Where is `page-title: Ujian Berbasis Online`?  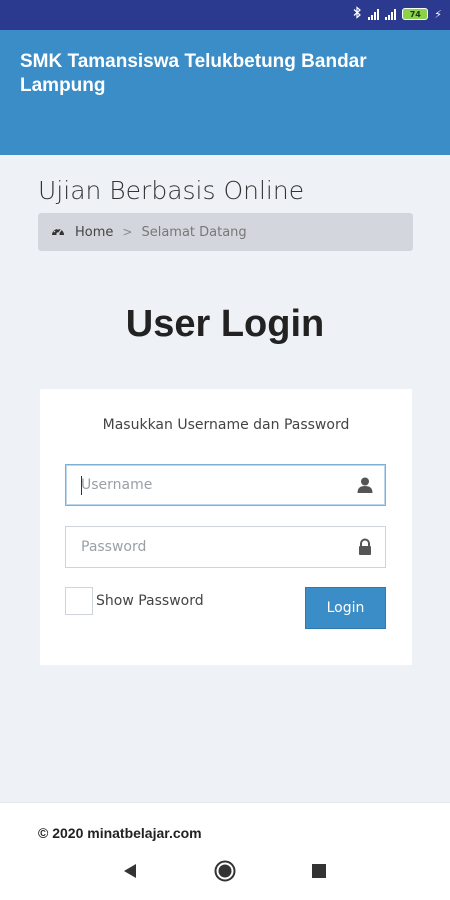
page-title: Ujian Berbasis Online is located at coordinates (171, 190).